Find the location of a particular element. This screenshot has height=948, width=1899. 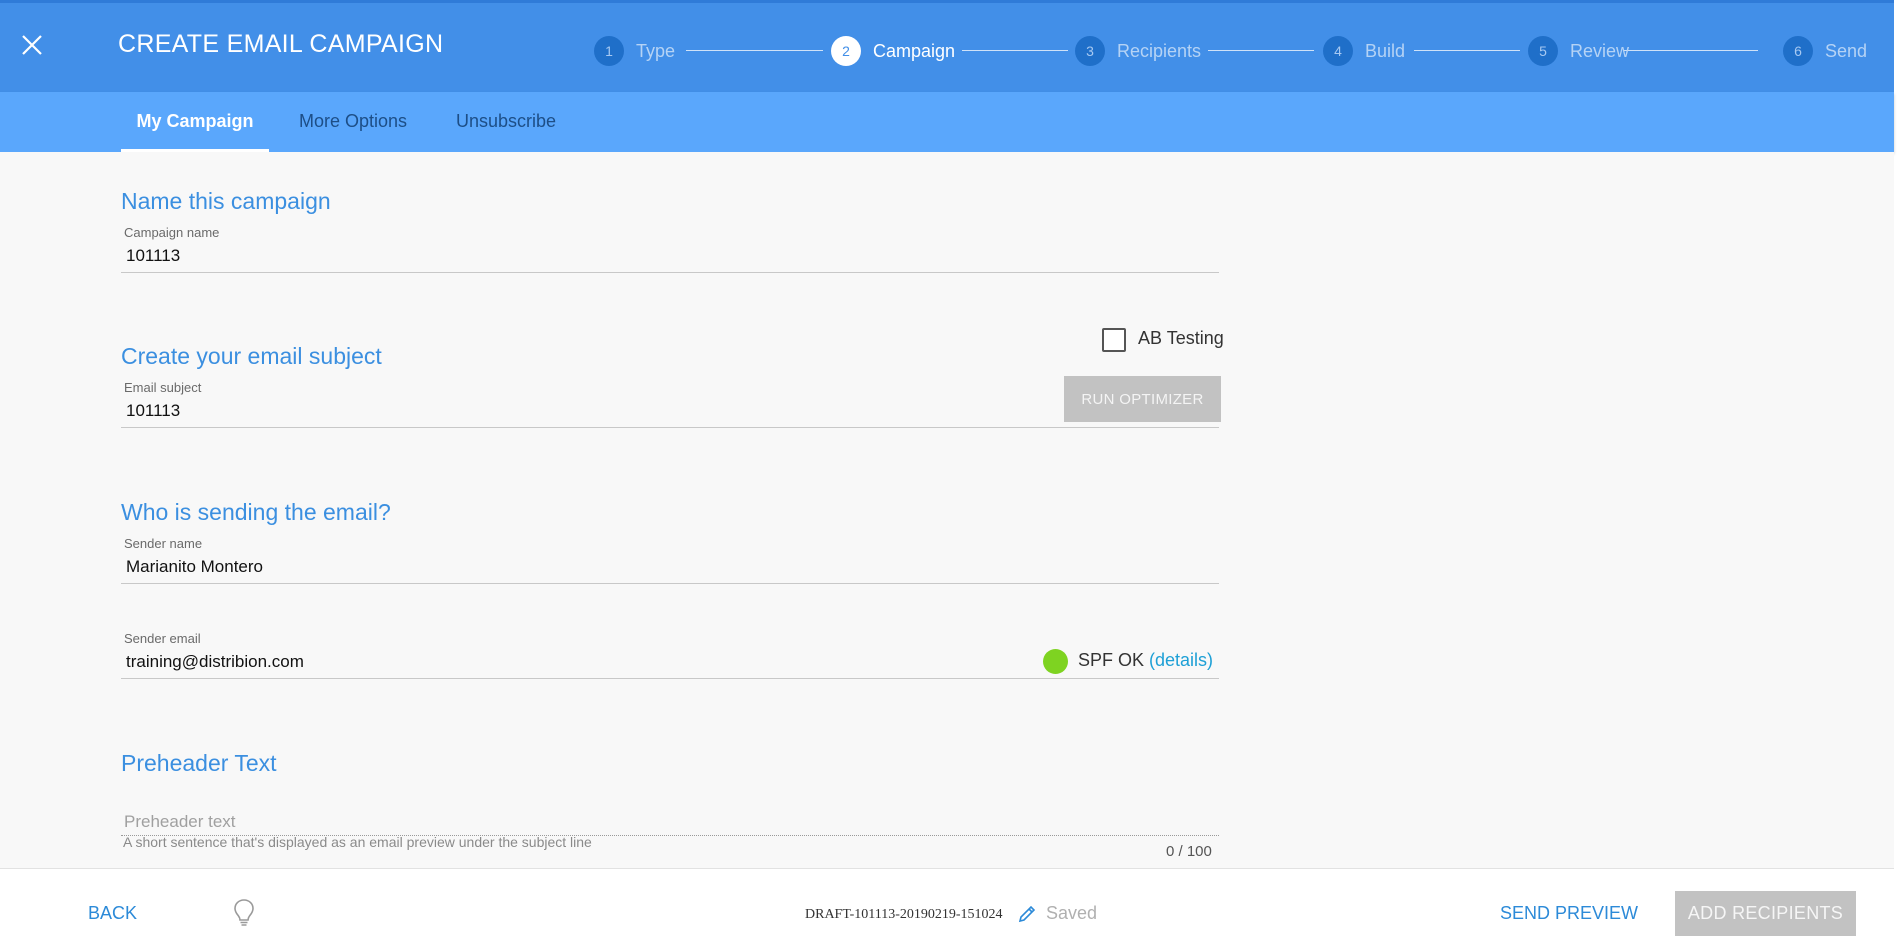

close-icon is located at coordinates (32, 45).